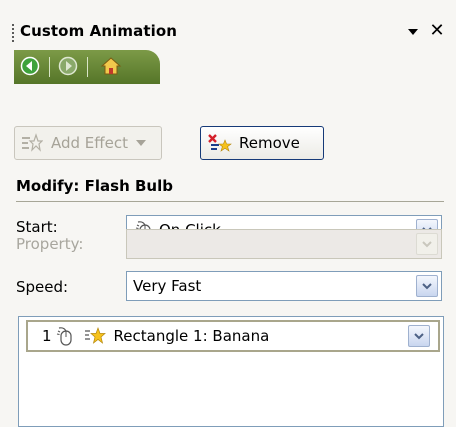  I want to click on close-icon: ✕, so click(437, 31).